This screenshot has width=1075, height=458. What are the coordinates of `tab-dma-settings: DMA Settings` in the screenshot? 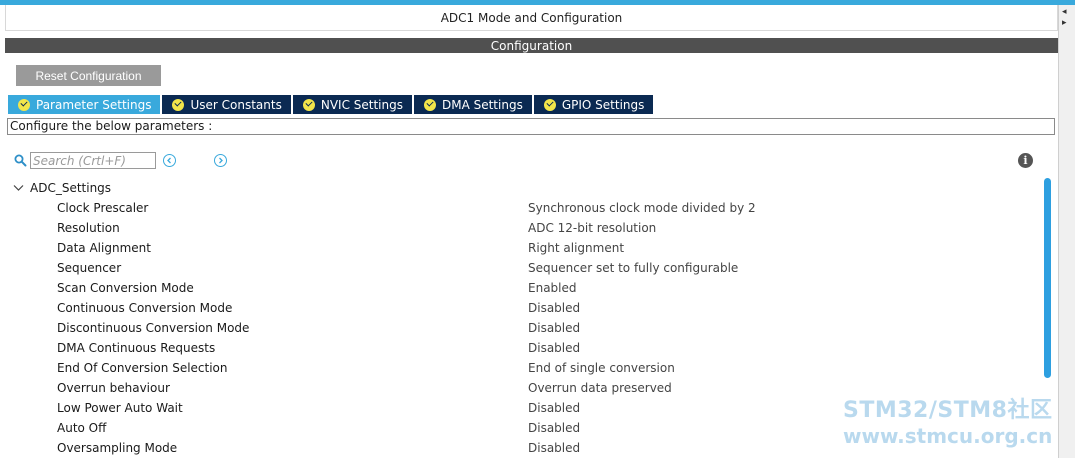 It's located at (472, 104).